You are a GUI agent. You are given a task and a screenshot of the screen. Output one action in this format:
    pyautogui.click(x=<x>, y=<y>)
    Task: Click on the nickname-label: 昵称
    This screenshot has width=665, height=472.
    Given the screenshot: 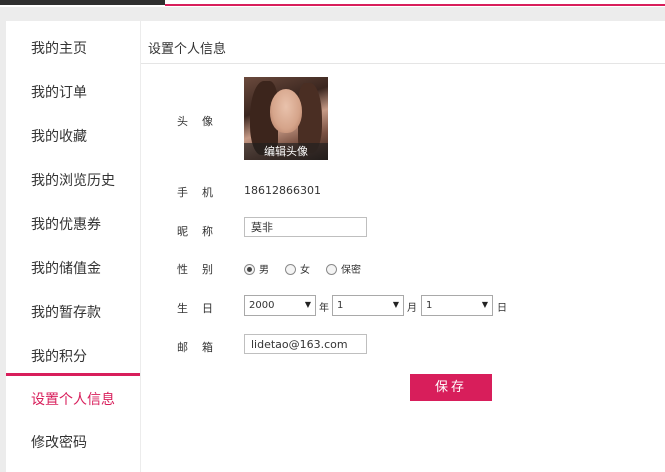 What is the action you would take?
    pyautogui.click(x=202, y=231)
    